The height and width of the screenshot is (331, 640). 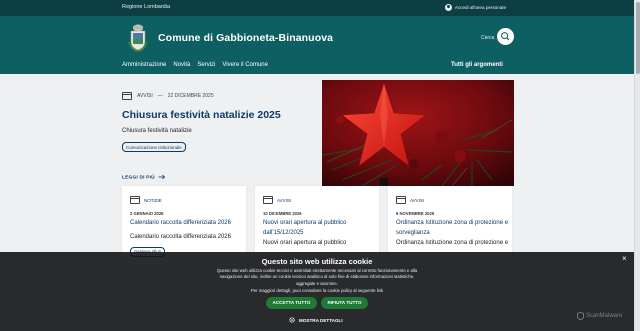 What do you see at coordinates (282, 213) in the screenshot?
I see `card-date: 10 DICEMBRE 2025` at bounding box center [282, 213].